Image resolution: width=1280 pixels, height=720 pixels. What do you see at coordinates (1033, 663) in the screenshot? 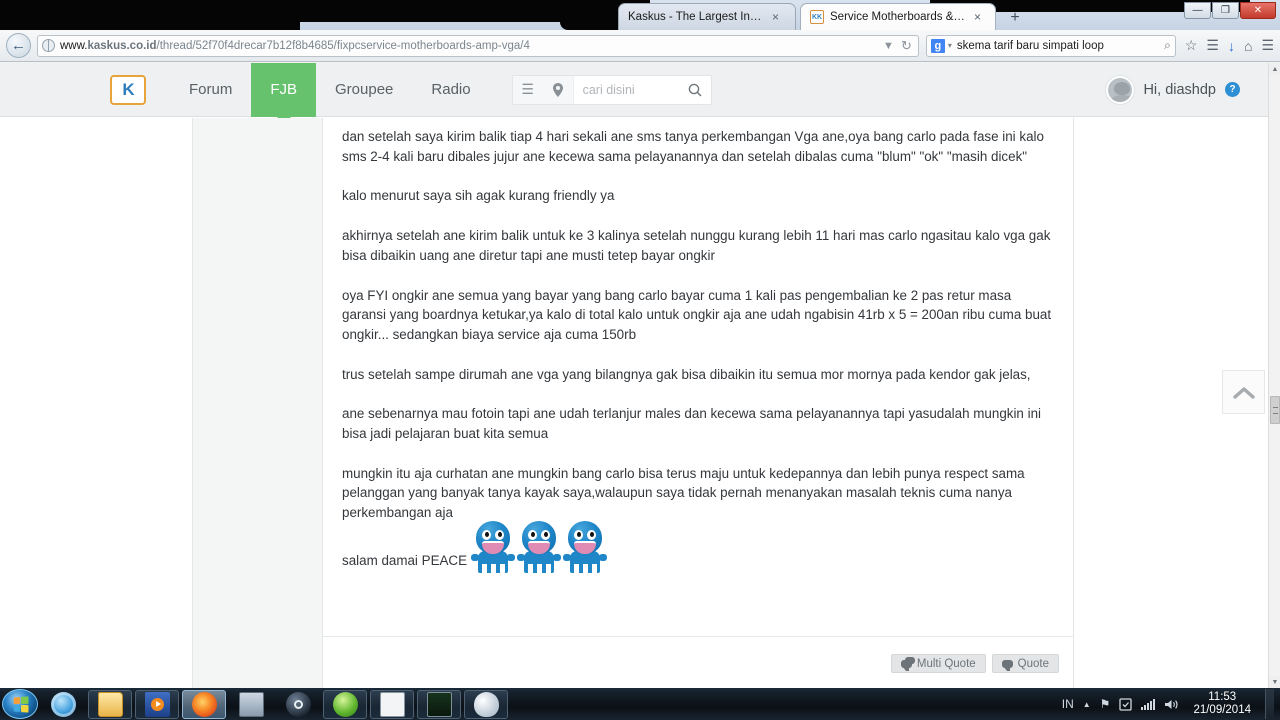
I see `quote-label: Quote` at bounding box center [1033, 663].